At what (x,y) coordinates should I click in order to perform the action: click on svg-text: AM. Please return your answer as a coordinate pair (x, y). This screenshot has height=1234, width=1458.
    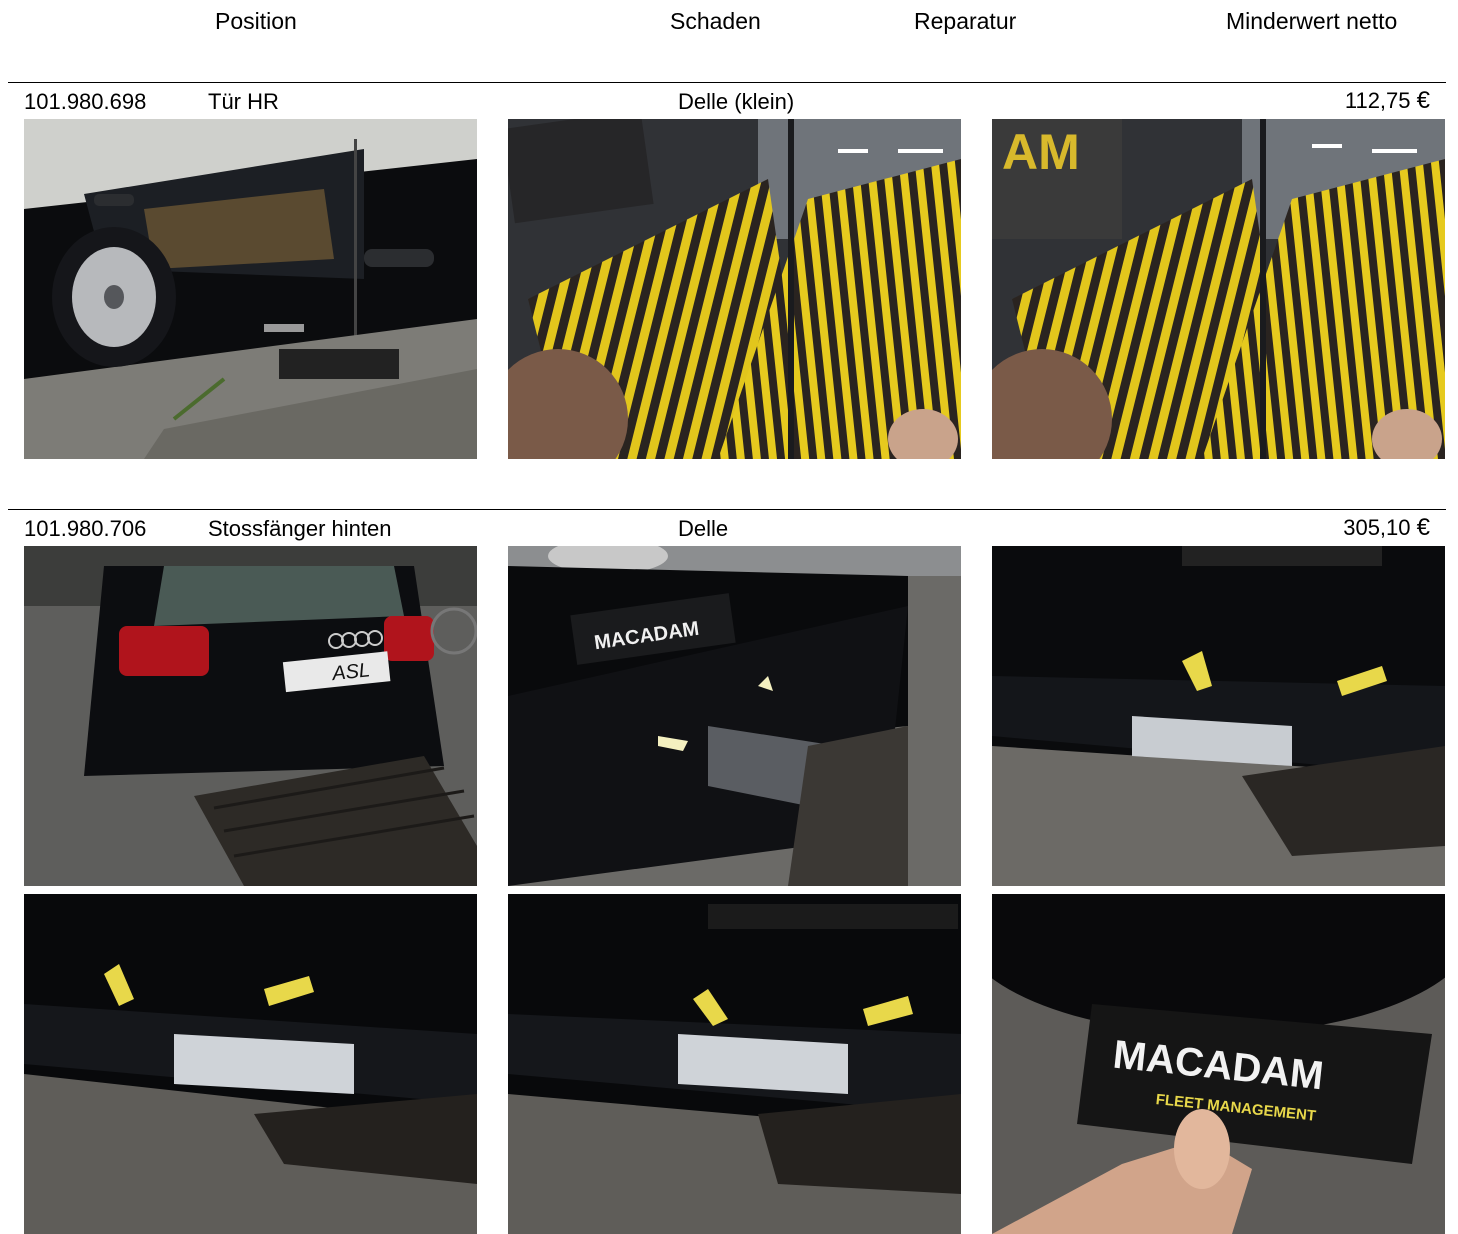
    Looking at the image, I should click on (1041, 152).